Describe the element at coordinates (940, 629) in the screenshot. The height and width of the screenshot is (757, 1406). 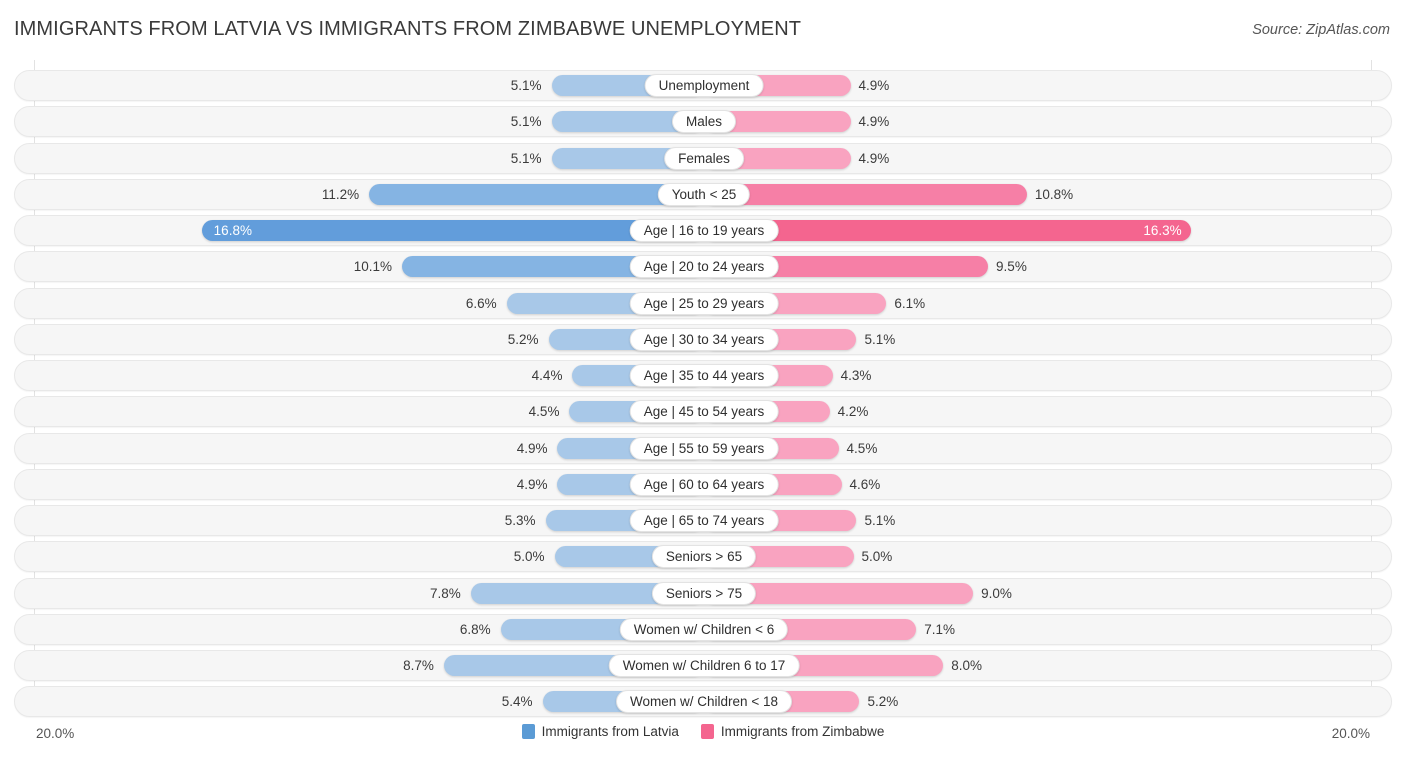
I see `bar-value-right: 7.1%` at that location.